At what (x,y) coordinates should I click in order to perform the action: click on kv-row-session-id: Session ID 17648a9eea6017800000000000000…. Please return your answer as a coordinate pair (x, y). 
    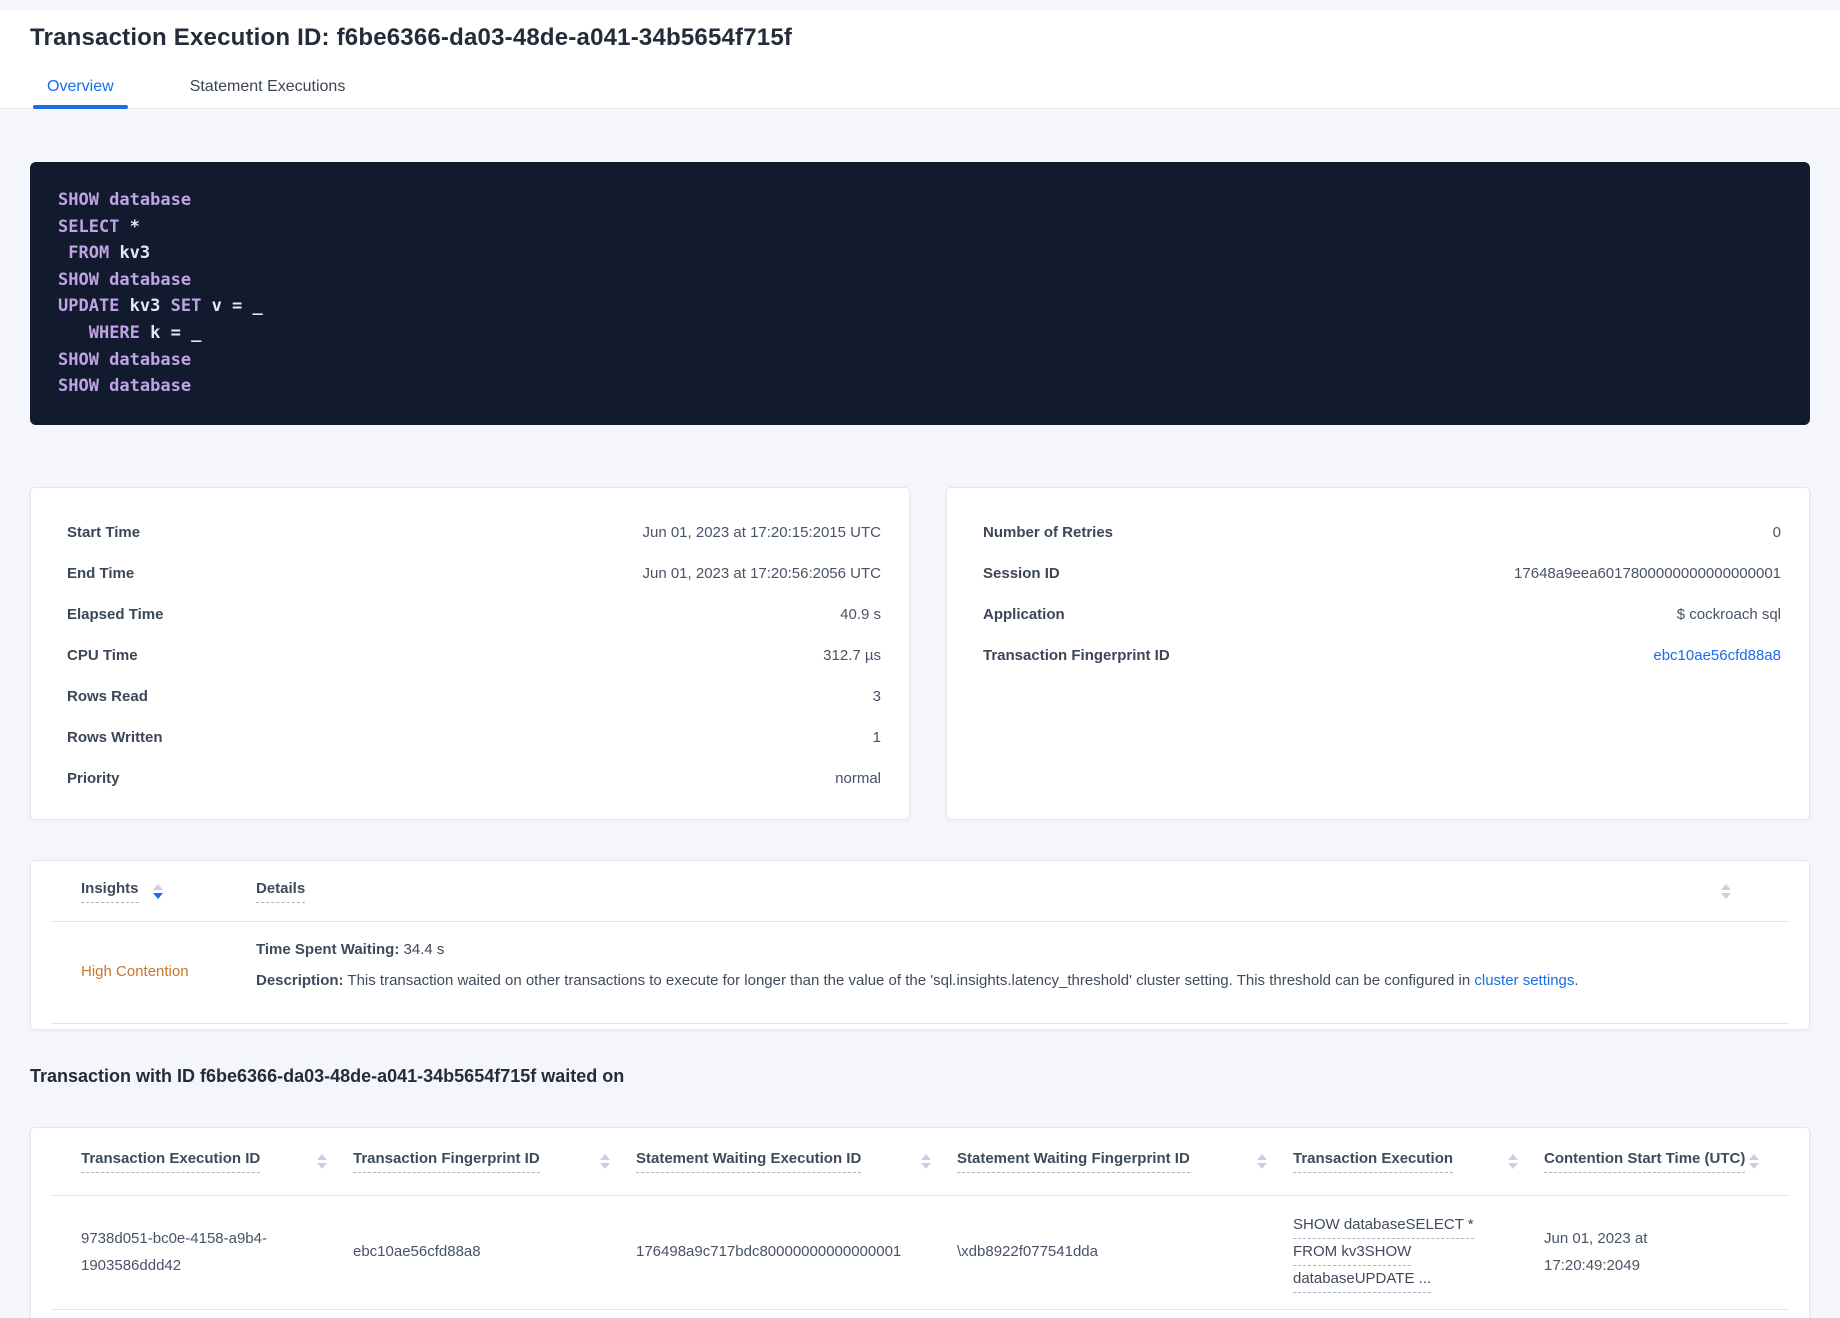
    Looking at the image, I should click on (1382, 573).